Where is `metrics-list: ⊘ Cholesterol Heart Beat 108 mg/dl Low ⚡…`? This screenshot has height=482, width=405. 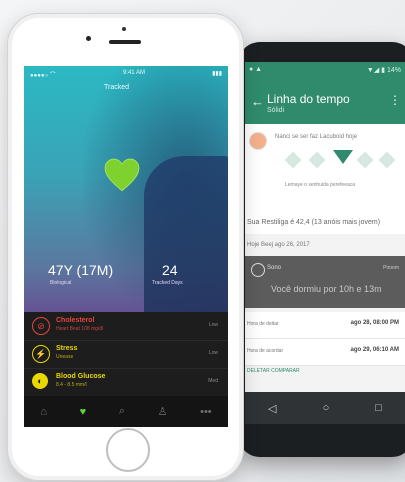 metrics-list: ⊘ Cholesterol Heart Beat 108 mg/dl Low ⚡… is located at coordinates (126, 354).